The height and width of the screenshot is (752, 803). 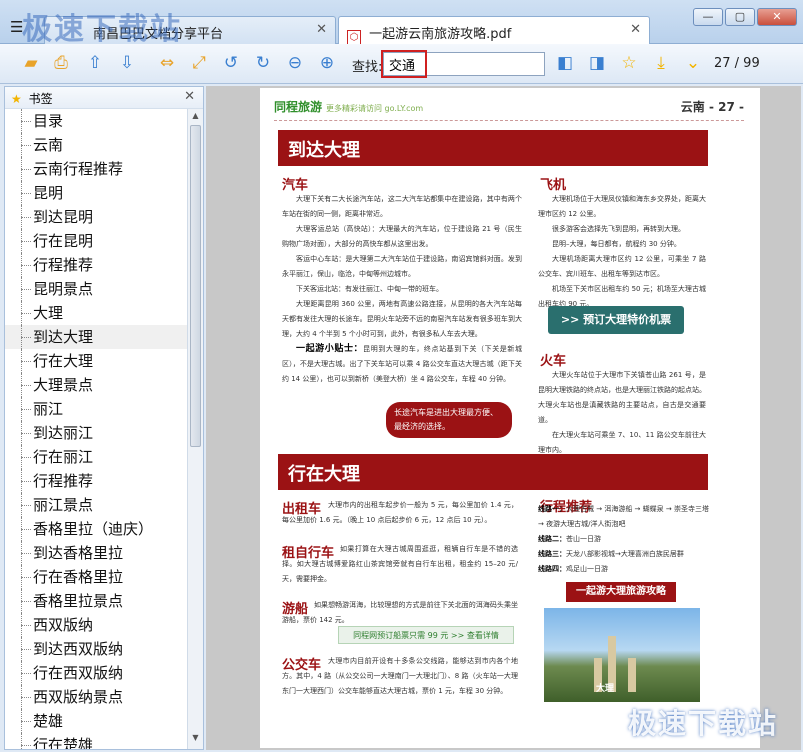 I want to click on download-icon: ⤓, so click(x=661, y=63).